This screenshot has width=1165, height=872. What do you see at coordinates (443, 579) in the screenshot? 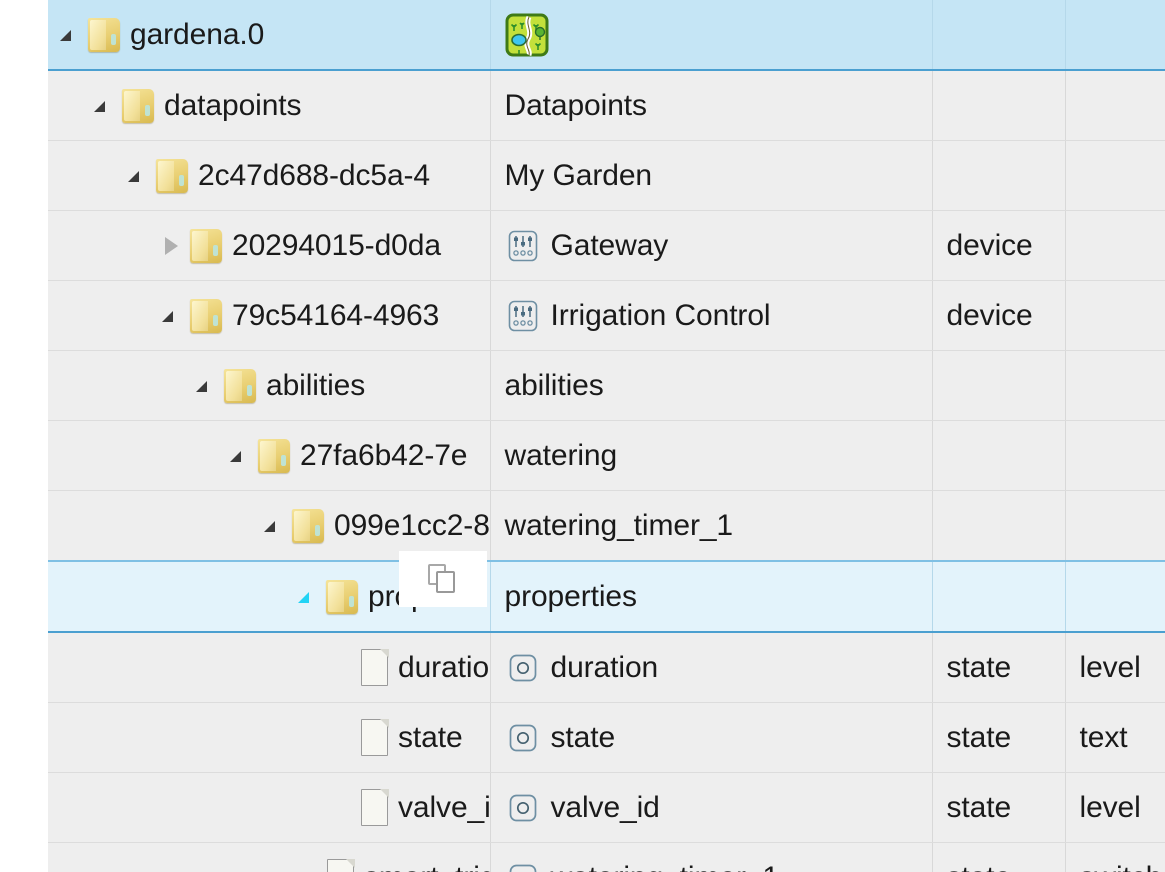
I see `copy-button` at bounding box center [443, 579].